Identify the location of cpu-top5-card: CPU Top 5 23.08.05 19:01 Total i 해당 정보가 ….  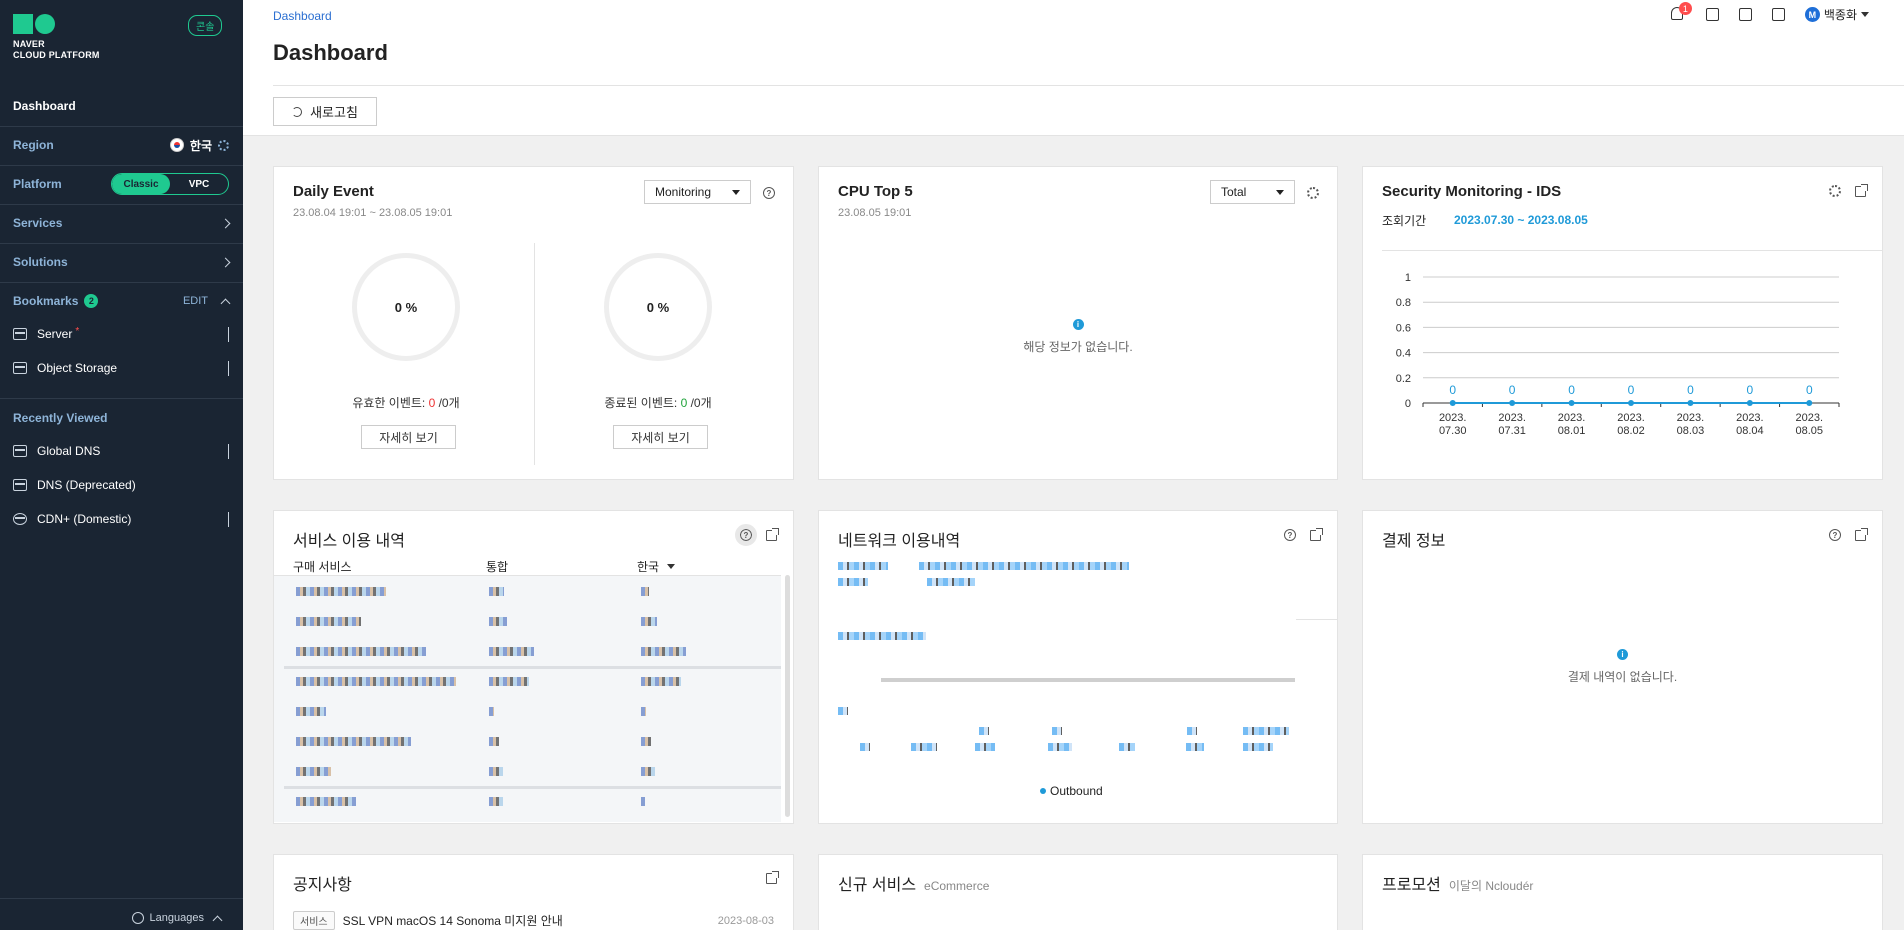
(1078, 323).